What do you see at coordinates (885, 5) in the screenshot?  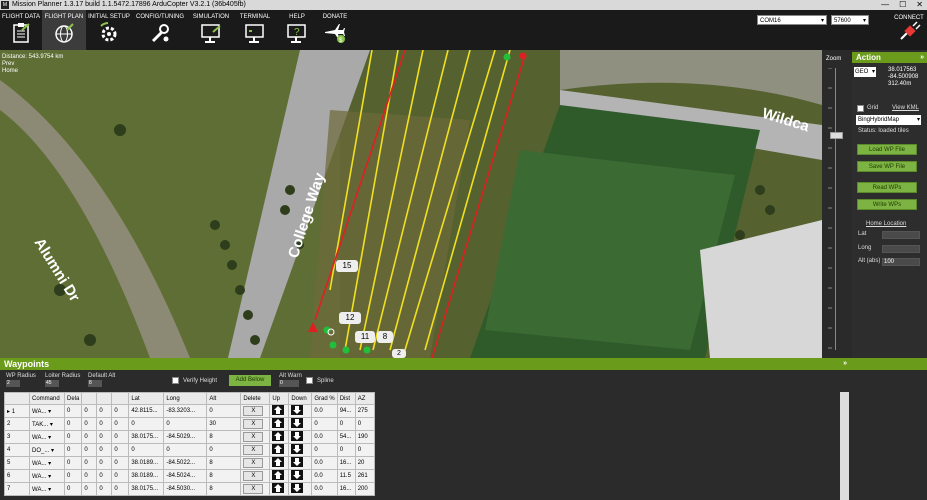 I see `minimize-button: —` at bounding box center [885, 5].